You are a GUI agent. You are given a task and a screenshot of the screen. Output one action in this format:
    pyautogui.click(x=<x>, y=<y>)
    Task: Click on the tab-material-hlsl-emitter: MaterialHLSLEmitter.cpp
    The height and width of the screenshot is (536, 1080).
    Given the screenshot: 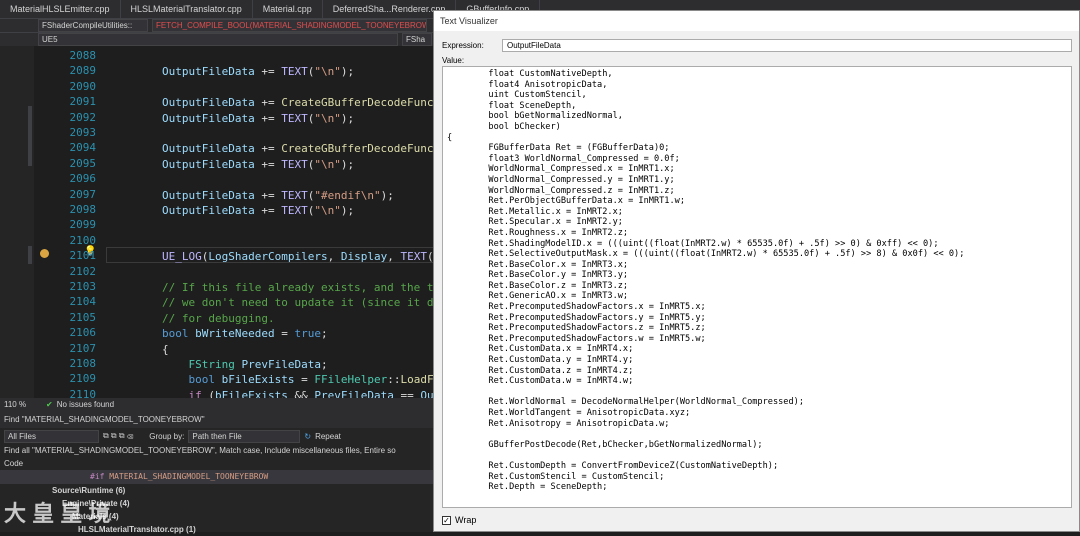 What is the action you would take?
    pyautogui.click(x=60, y=9)
    